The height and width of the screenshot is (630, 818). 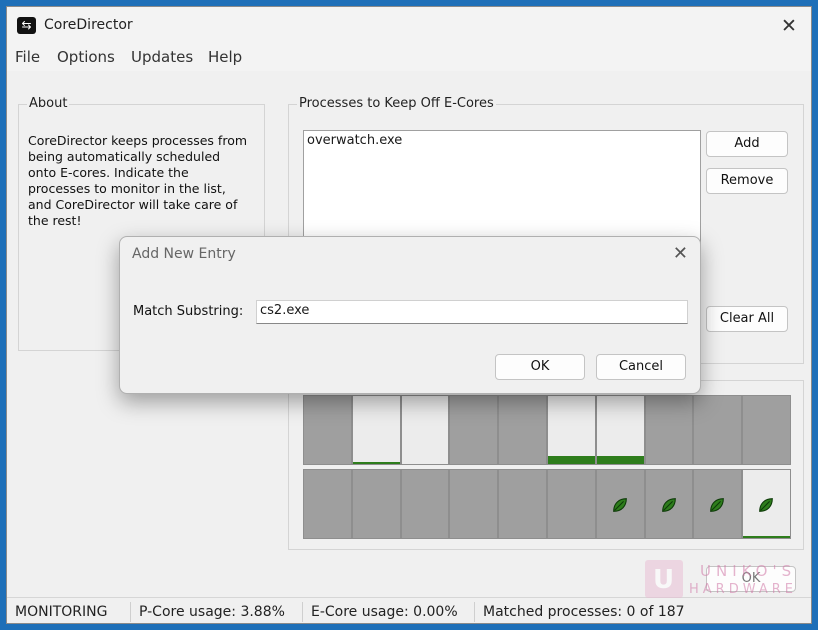 What do you see at coordinates (789, 26) in the screenshot?
I see `window-close-button: ✕` at bounding box center [789, 26].